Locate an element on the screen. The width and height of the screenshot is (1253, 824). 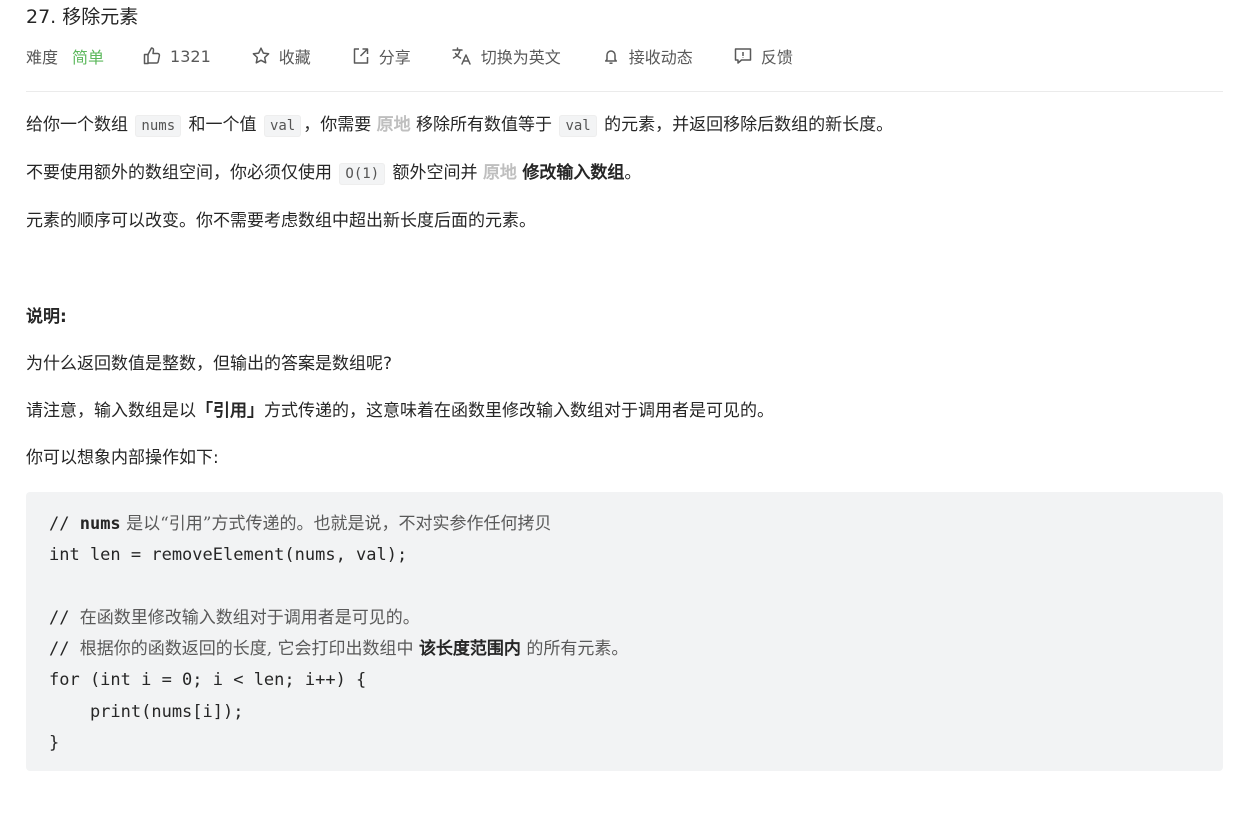
feedback-label: 反馈 is located at coordinates (776, 57).